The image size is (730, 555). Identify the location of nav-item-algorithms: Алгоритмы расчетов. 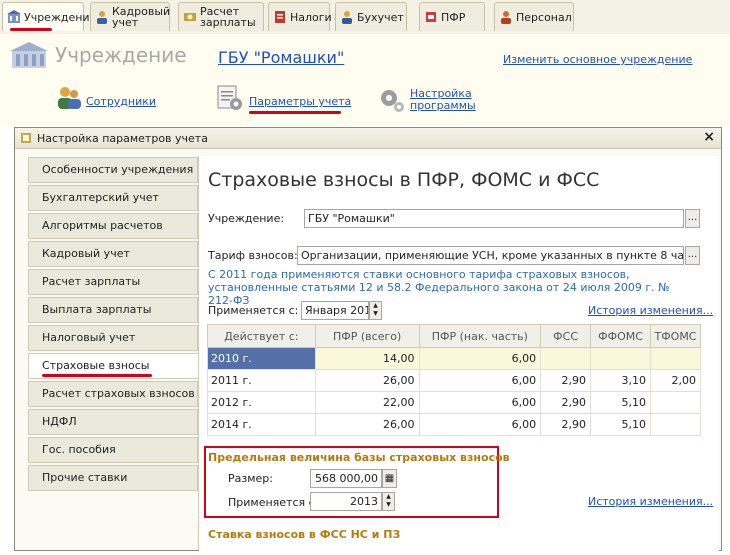
(113, 226).